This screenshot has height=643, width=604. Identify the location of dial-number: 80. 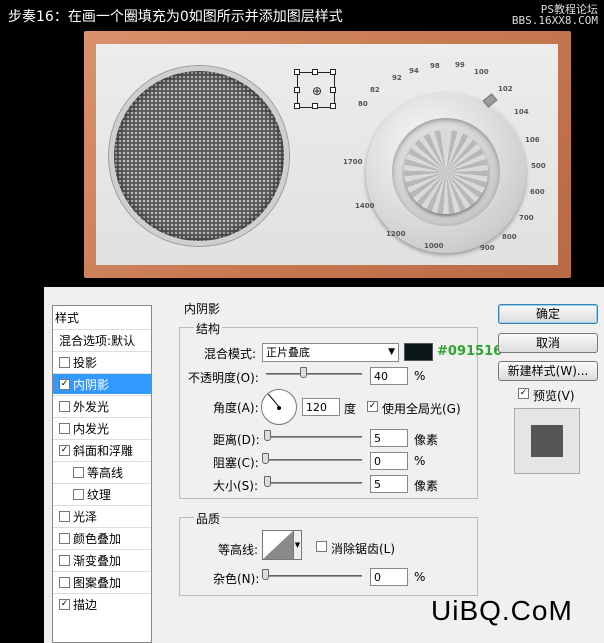
(363, 104).